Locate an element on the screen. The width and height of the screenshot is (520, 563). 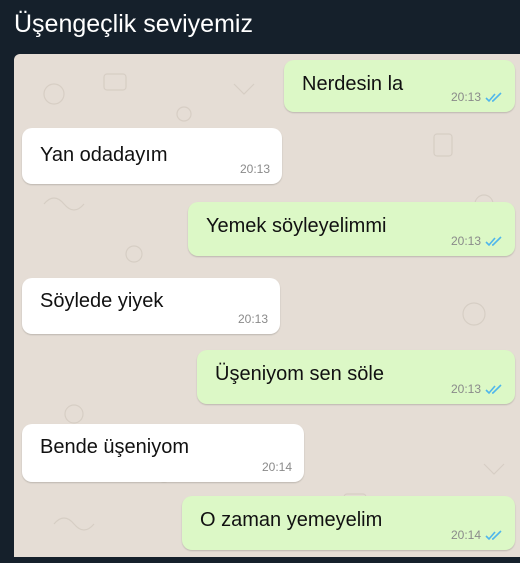
message-bubble-outgoing: Nerdesin la 20:13 is located at coordinates (399, 86).